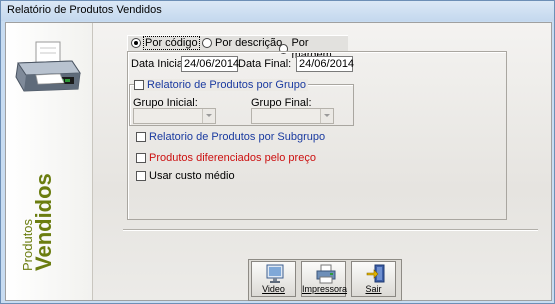 The image size is (555, 304). Describe the element at coordinates (210, 64) in the screenshot. I see `start-date-field: 24/06/2014` at that location.